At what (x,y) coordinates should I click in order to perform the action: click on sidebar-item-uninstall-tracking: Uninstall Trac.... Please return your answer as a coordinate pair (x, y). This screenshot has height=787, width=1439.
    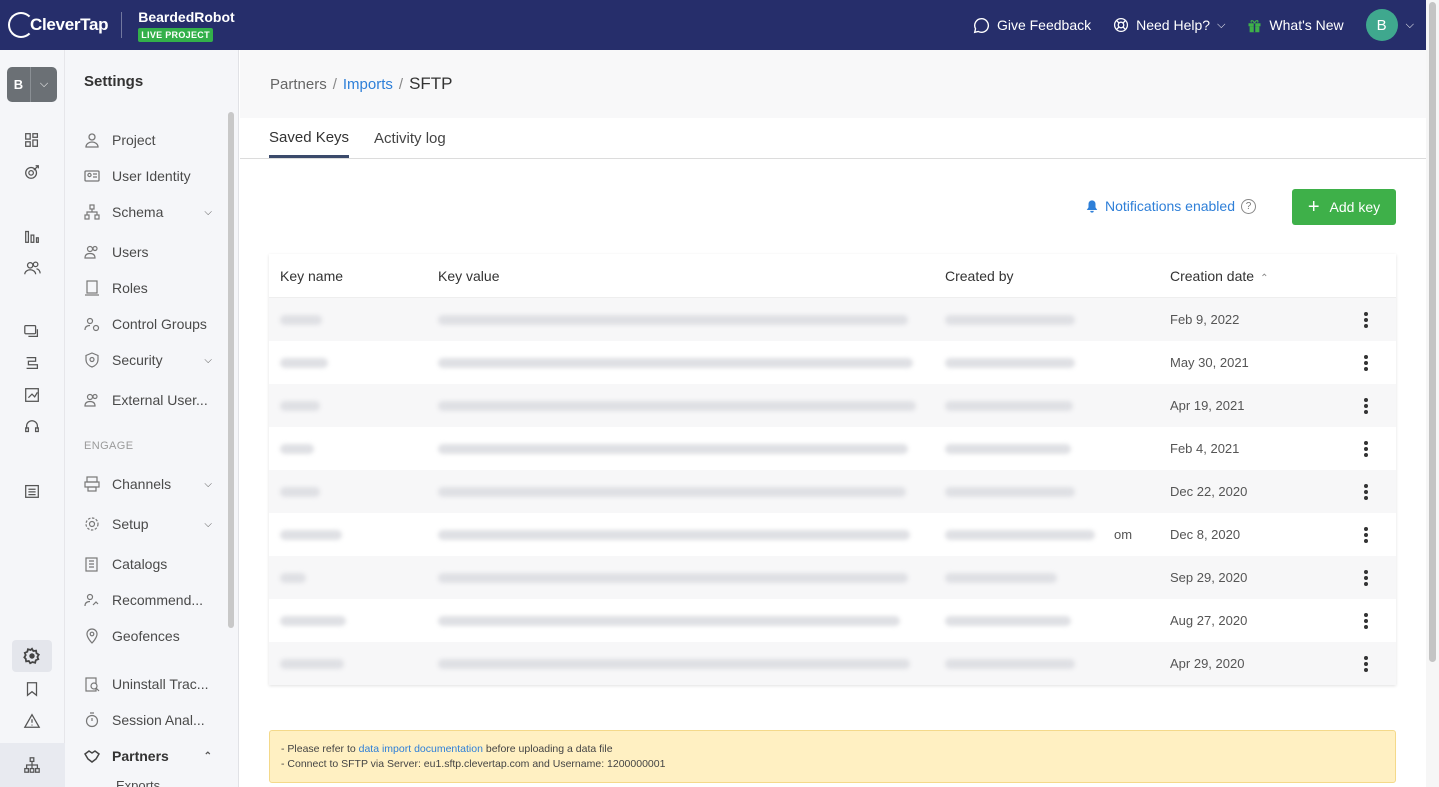
    Looking at the image, I should click on (148, 684).